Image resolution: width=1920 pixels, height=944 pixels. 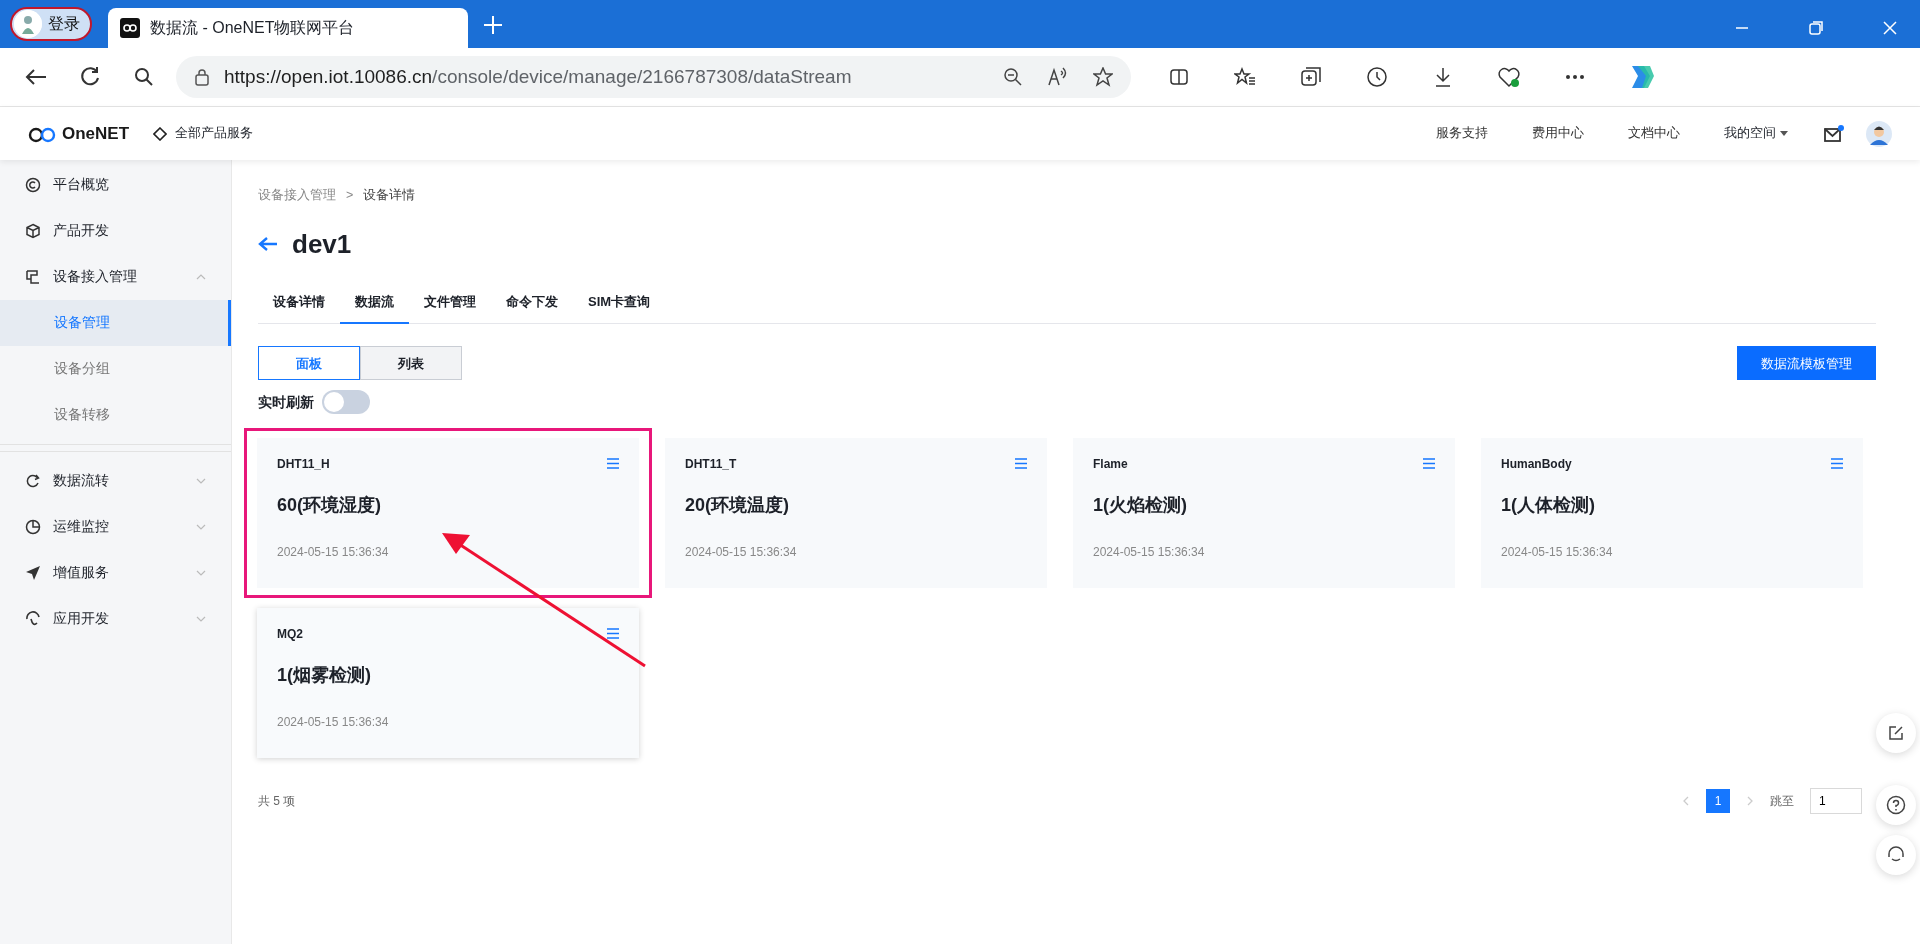 What do you see at coordinates (1756, 133) in the screenshot?
I see `my-space-menu: 我的空间` at bounding box center [1756, 133].